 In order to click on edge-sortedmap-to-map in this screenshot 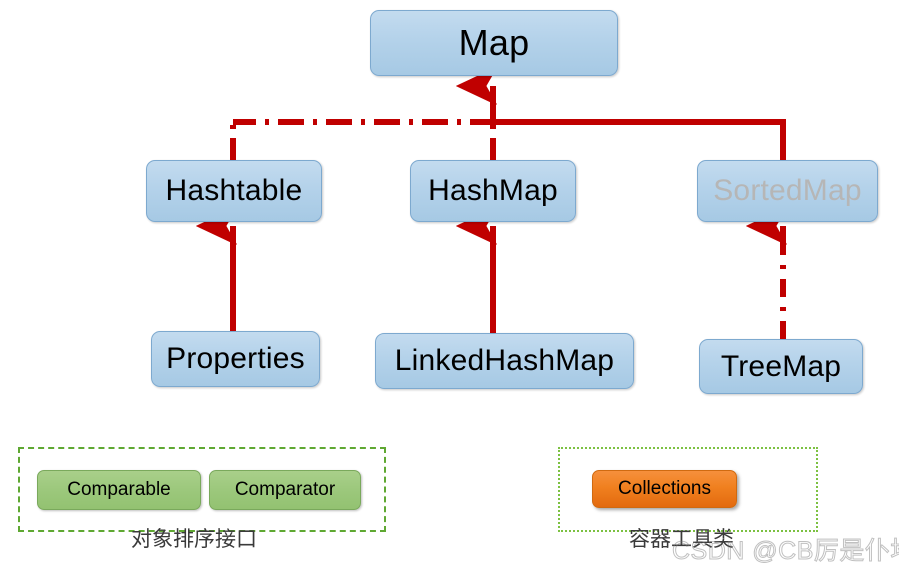, I will do `click(639, 140)`.